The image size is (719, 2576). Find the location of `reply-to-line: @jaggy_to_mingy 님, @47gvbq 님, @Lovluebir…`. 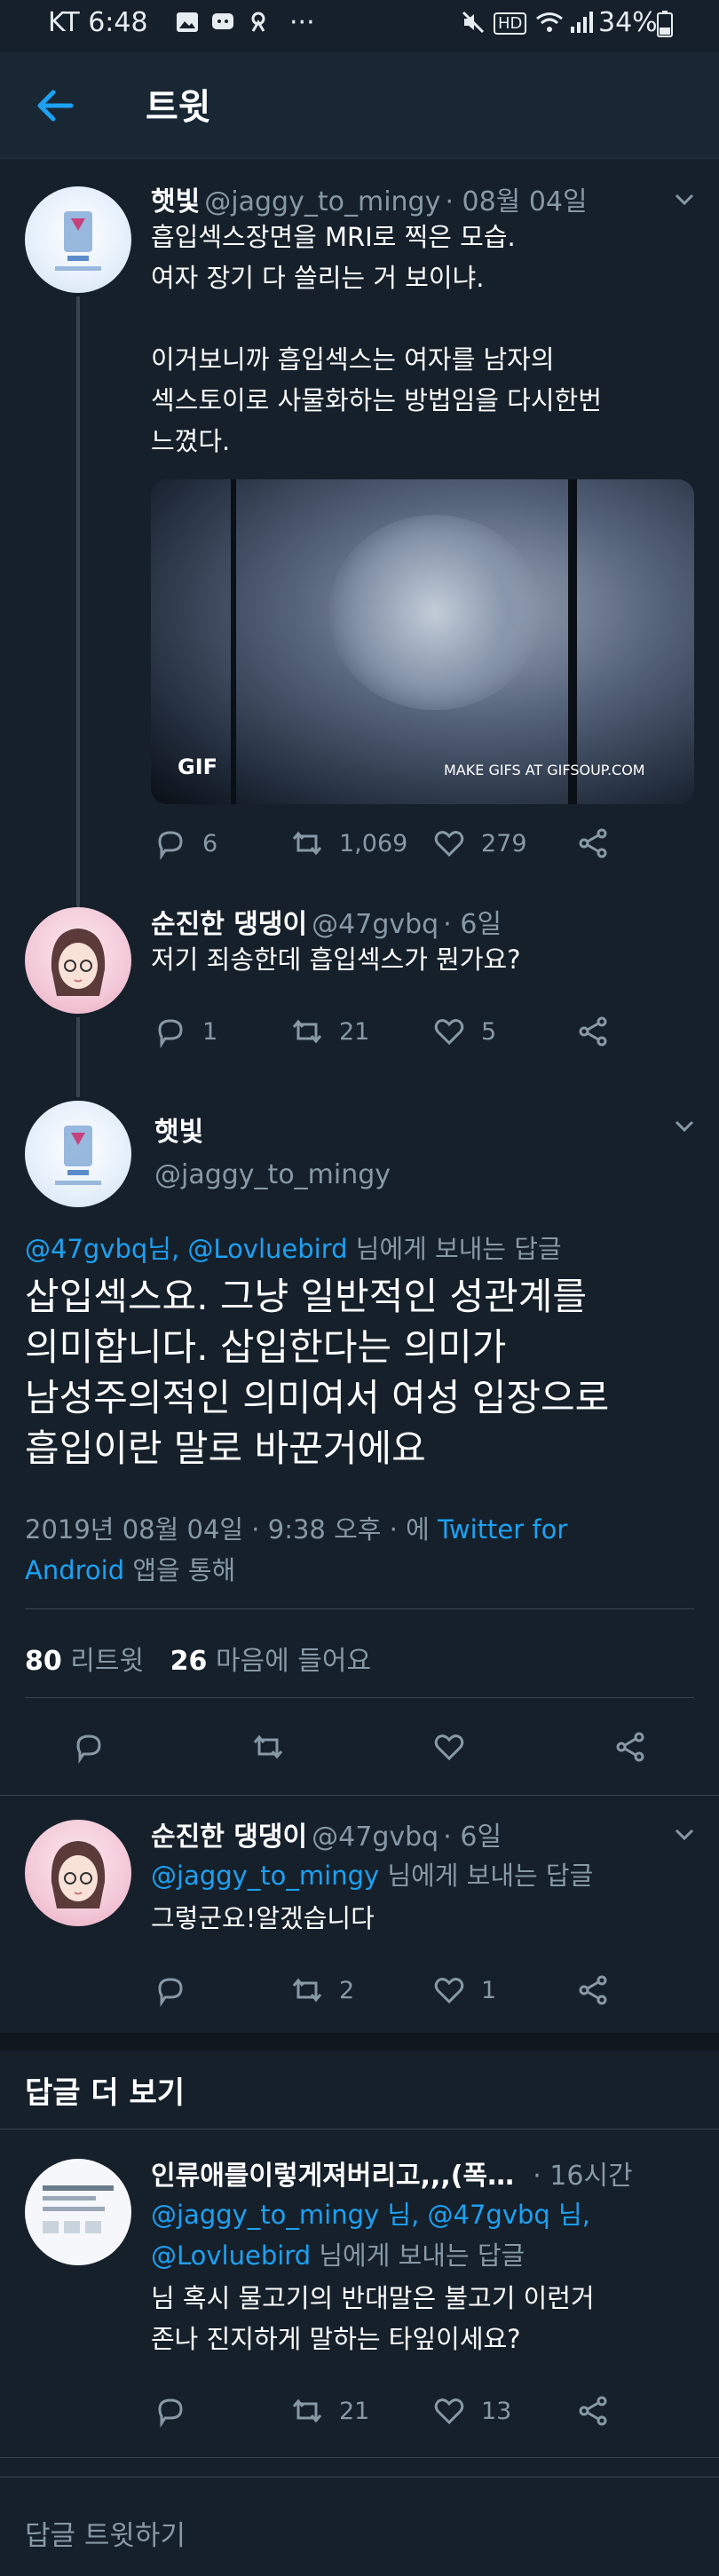

reply-to-line: @jaggy_to_mingy 님, @47gvbq 님, @Lovluebir… is located at coordinates (426, 2235).